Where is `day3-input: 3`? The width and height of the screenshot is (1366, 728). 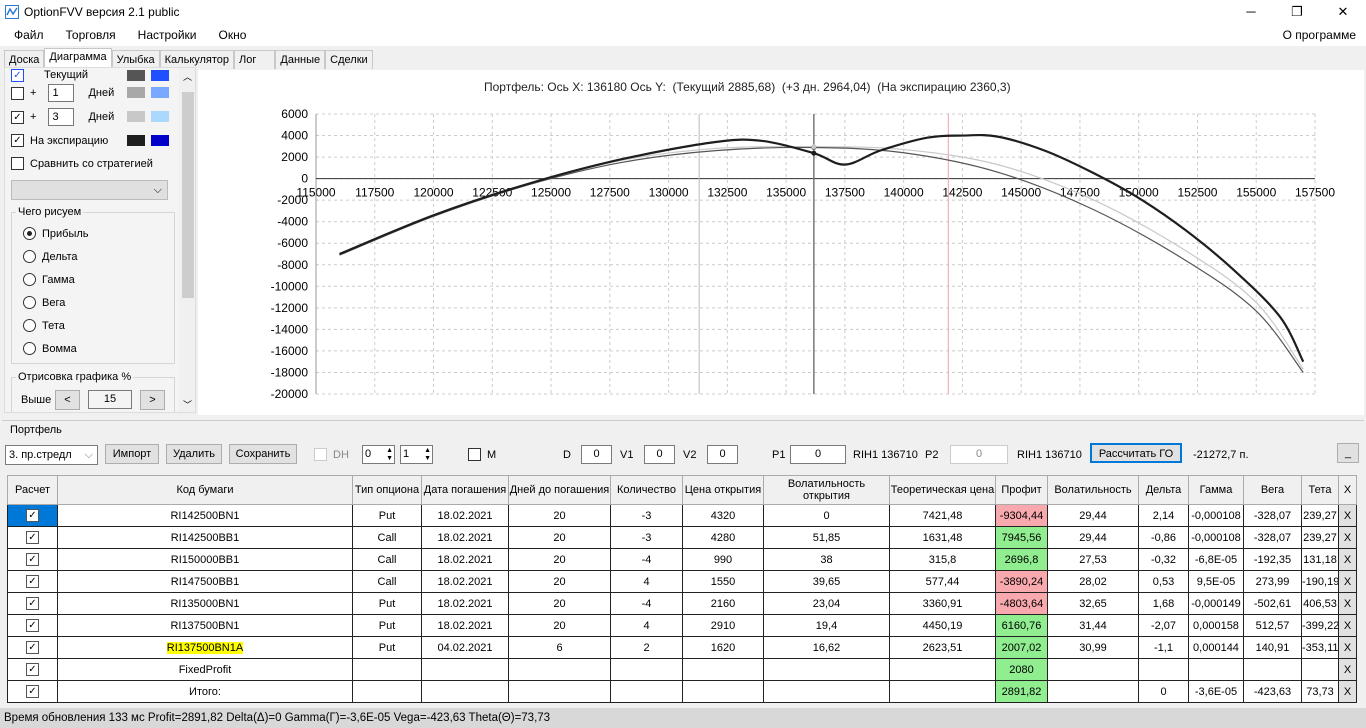 day3-input: 3 is located at coordinates (61, 117).